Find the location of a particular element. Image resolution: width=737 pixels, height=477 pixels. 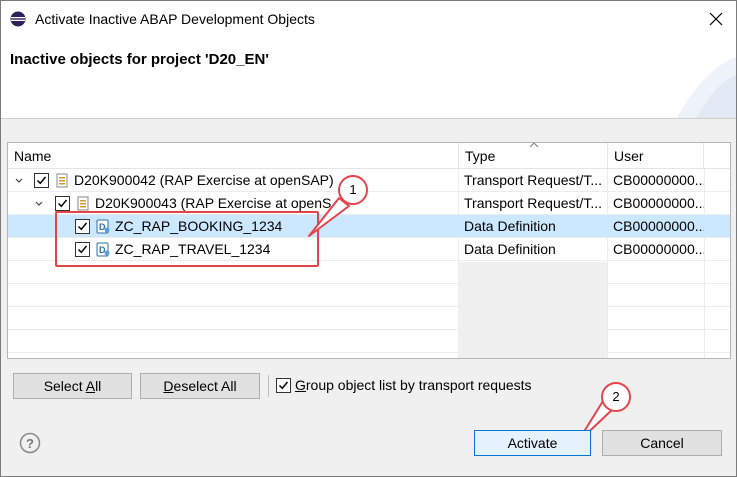

table-header: Name Type User is located at coordinates (369, 156).